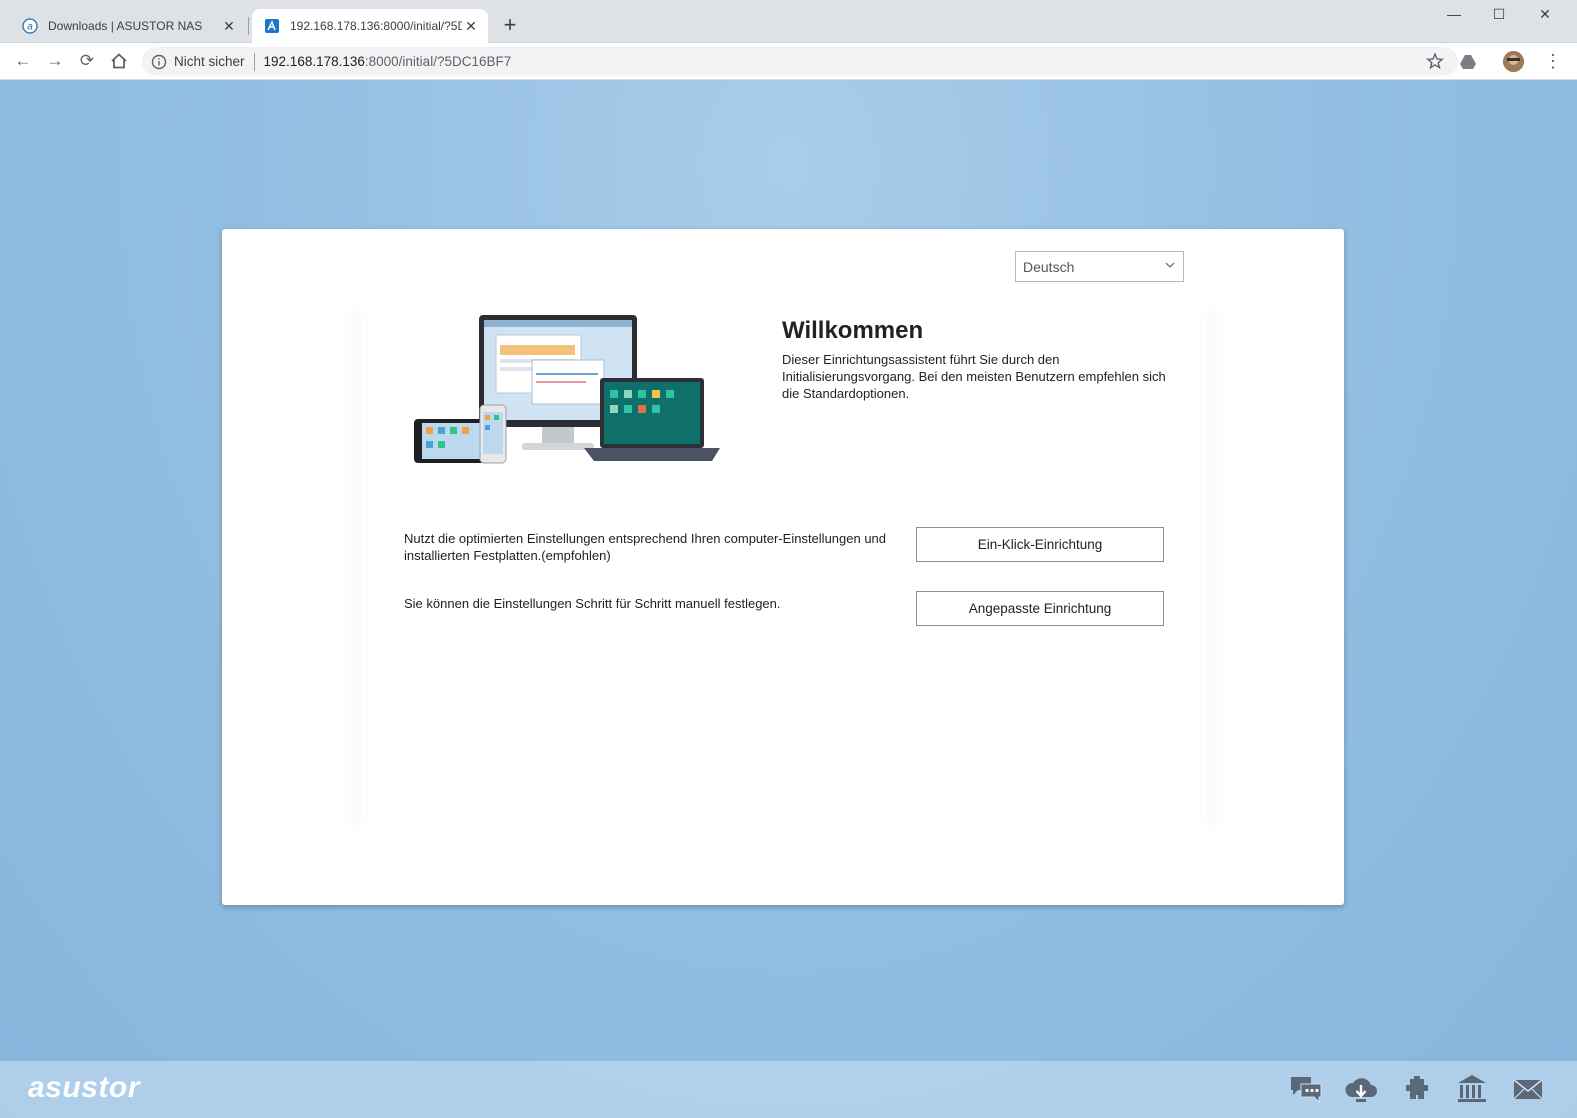 The width and height of the screenshot is (1577, 1118). What do you see at coordinates (1499, 17) in the screenshot?
I see `maximize-icon: ☐` at bounding box center [1499, 17].